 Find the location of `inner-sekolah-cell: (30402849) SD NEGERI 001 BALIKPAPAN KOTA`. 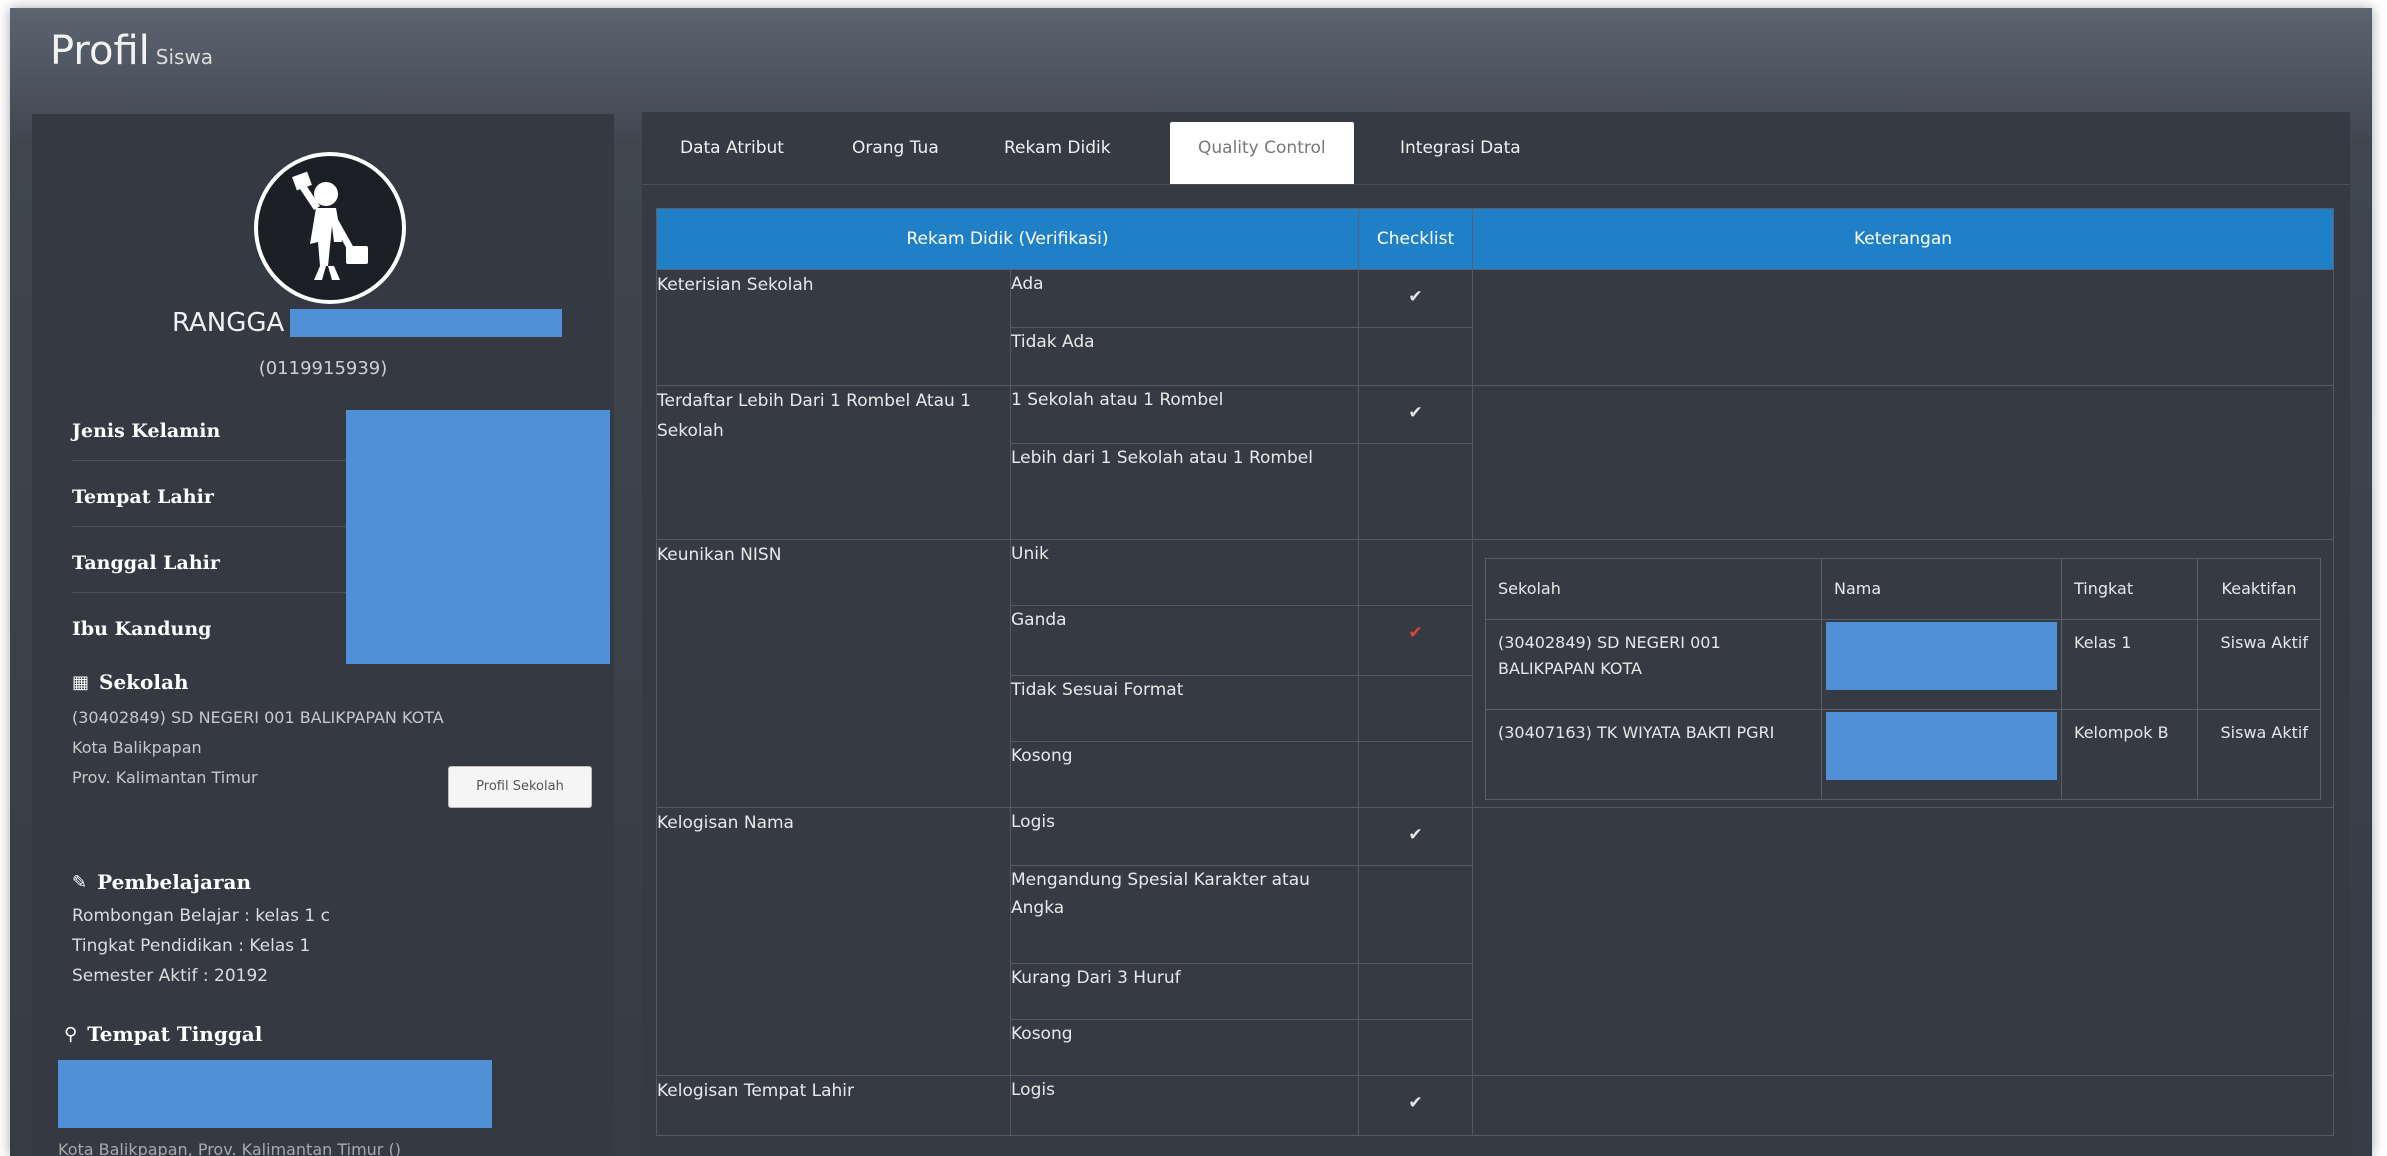

inner-sekolah-cell: (30402849) SD NEGERI 001 BALIKPAPAN KOTA is located at coordinates (1653, 664).